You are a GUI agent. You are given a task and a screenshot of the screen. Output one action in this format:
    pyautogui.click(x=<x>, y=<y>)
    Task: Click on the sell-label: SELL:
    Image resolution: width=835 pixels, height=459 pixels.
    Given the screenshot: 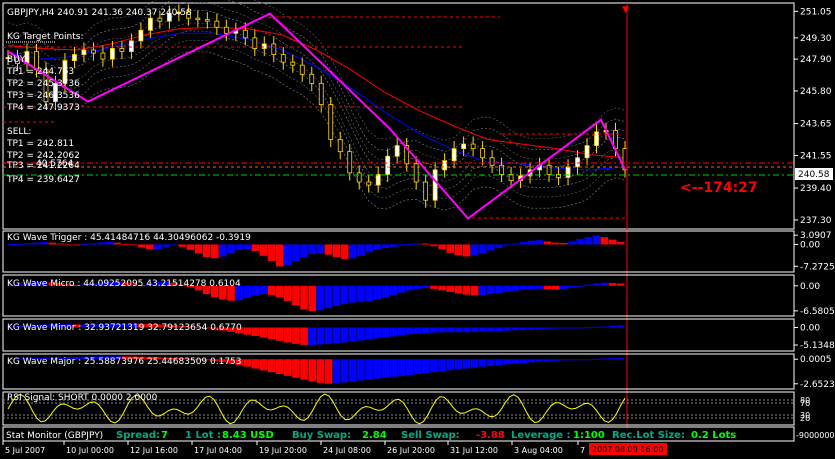 What is the action you would take?
    pyautogui.click(x=19, y=132)
    